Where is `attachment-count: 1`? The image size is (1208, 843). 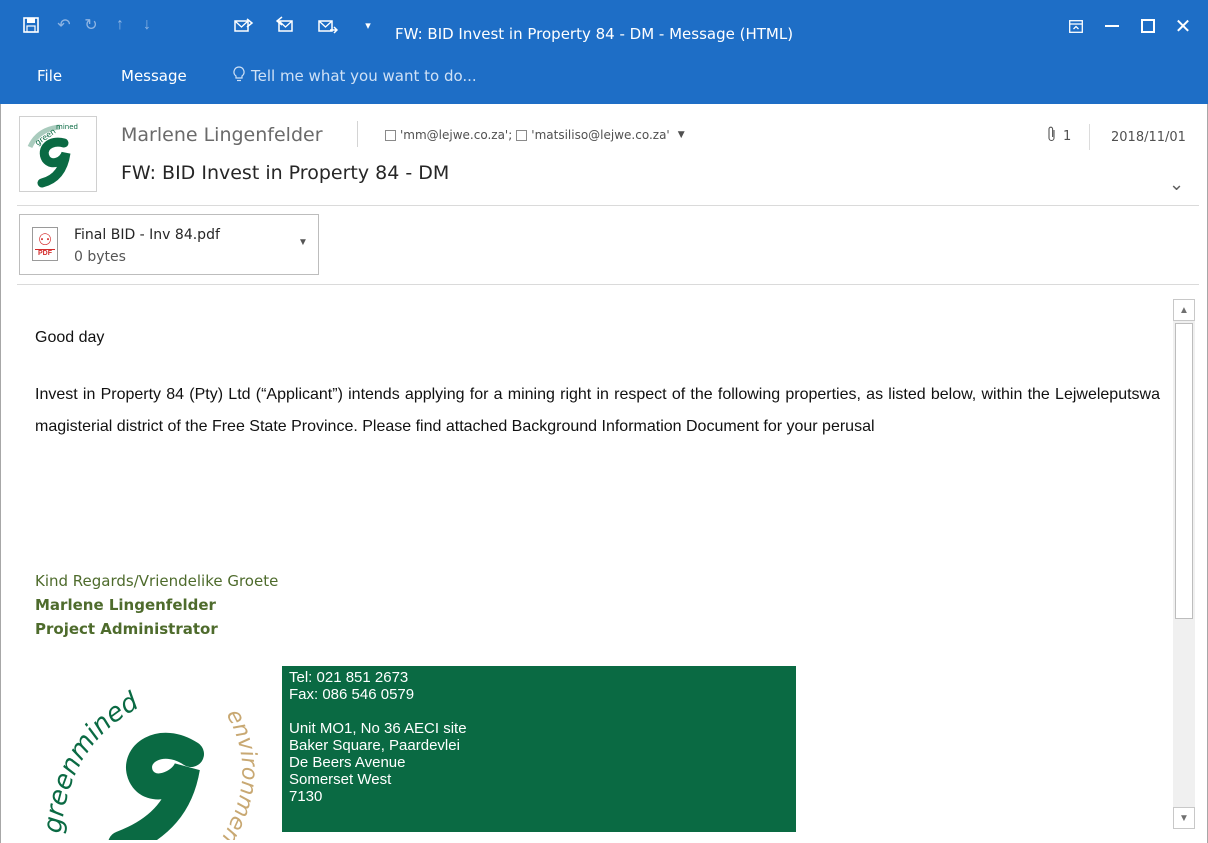 attachment-count: 1 is located at coordinates (1059, 136).